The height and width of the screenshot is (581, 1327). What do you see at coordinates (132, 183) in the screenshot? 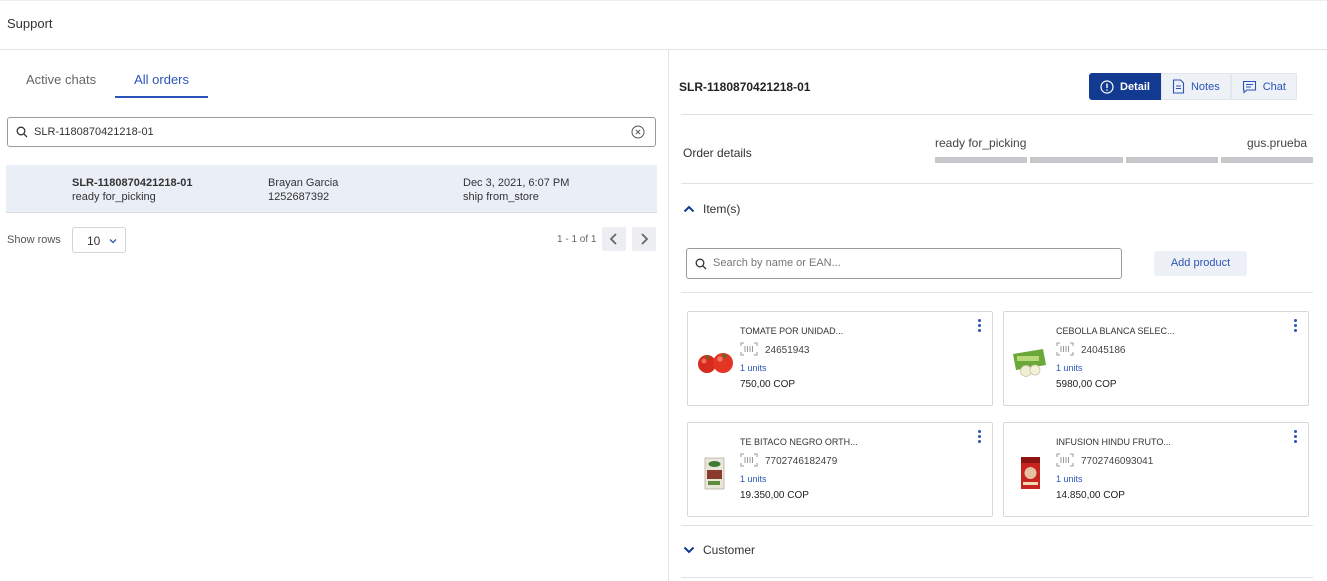
I see `order-id: SLR-1180870421218-01` at bounding box center [132, 183].